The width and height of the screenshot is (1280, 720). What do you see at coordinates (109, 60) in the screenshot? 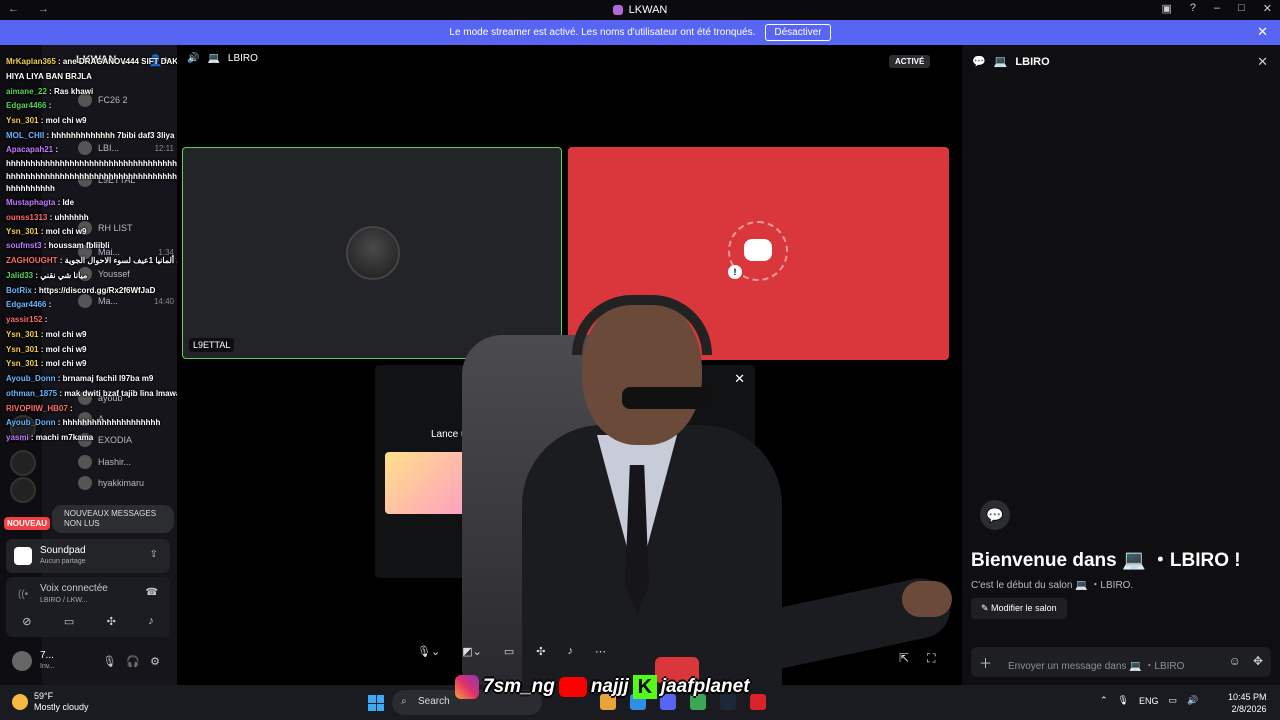
I see `server-header: LKWAN ⌄ 👤+` at bounding box center [109, 60].